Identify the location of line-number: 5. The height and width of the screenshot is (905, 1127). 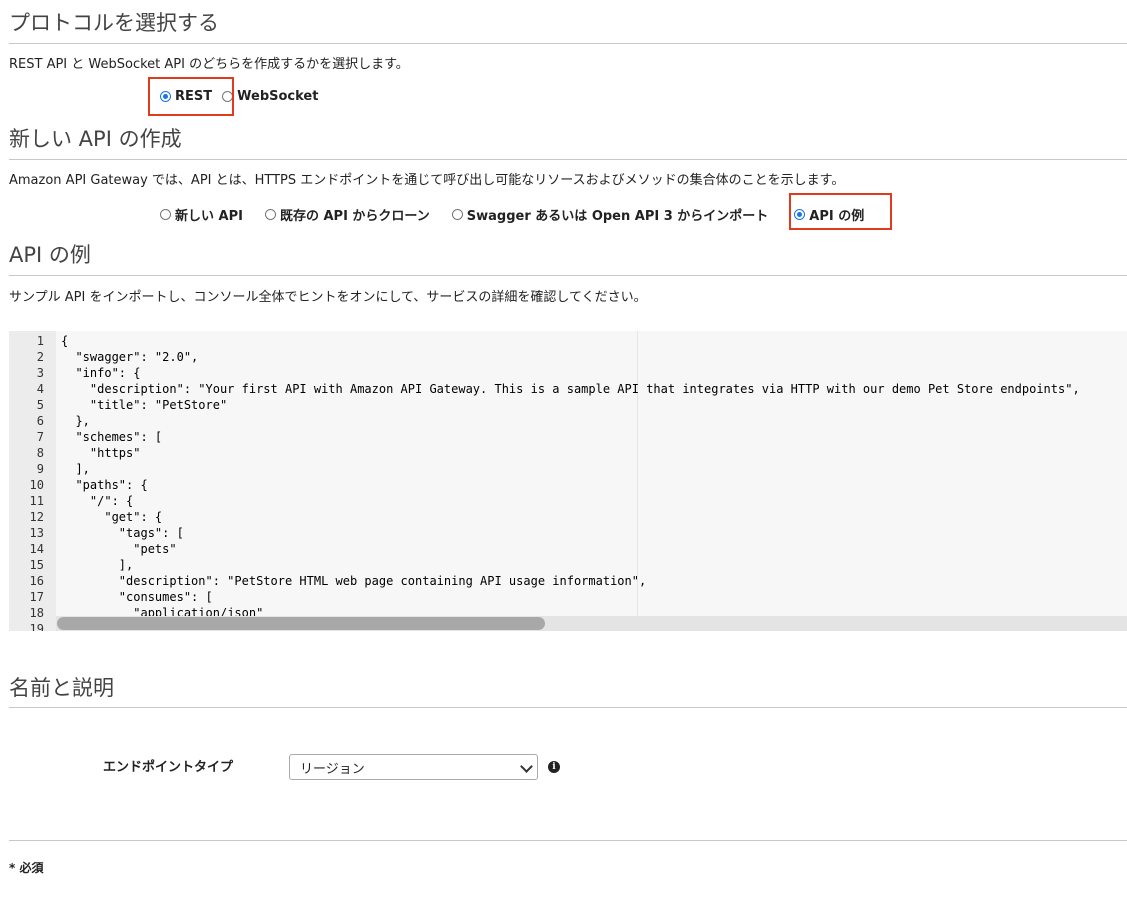
(40, 405).